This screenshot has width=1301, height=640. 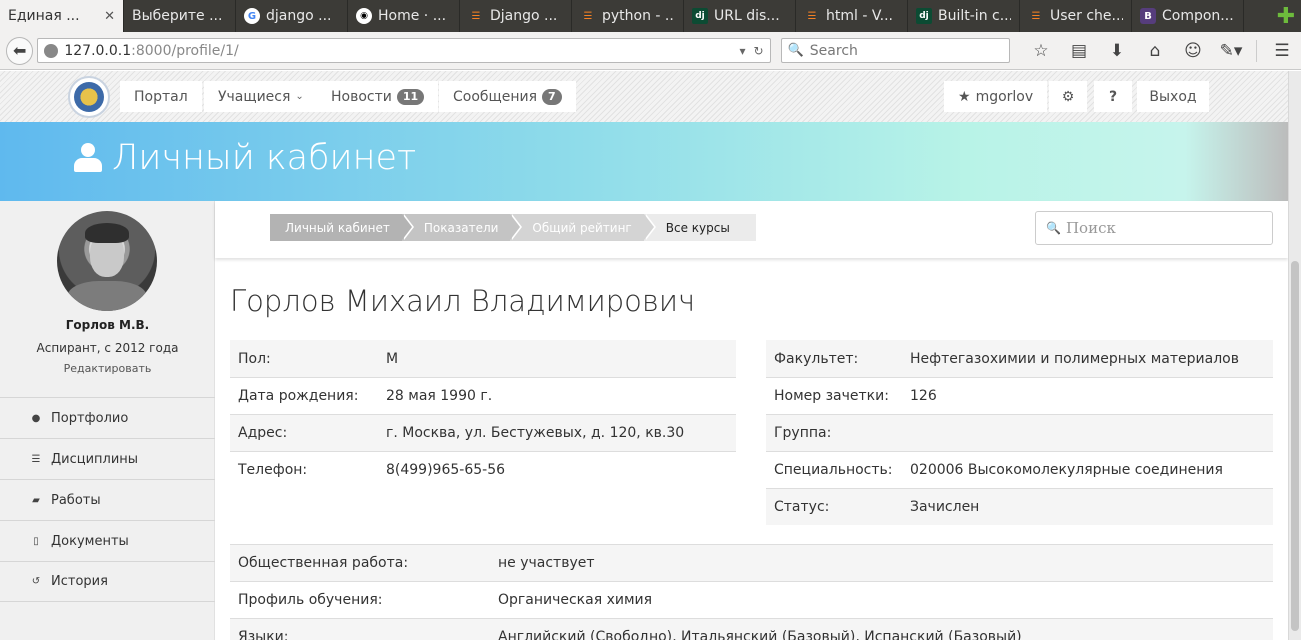 I want to click on bookmark-star-icon: ☆, so click(x=1041, y=51).